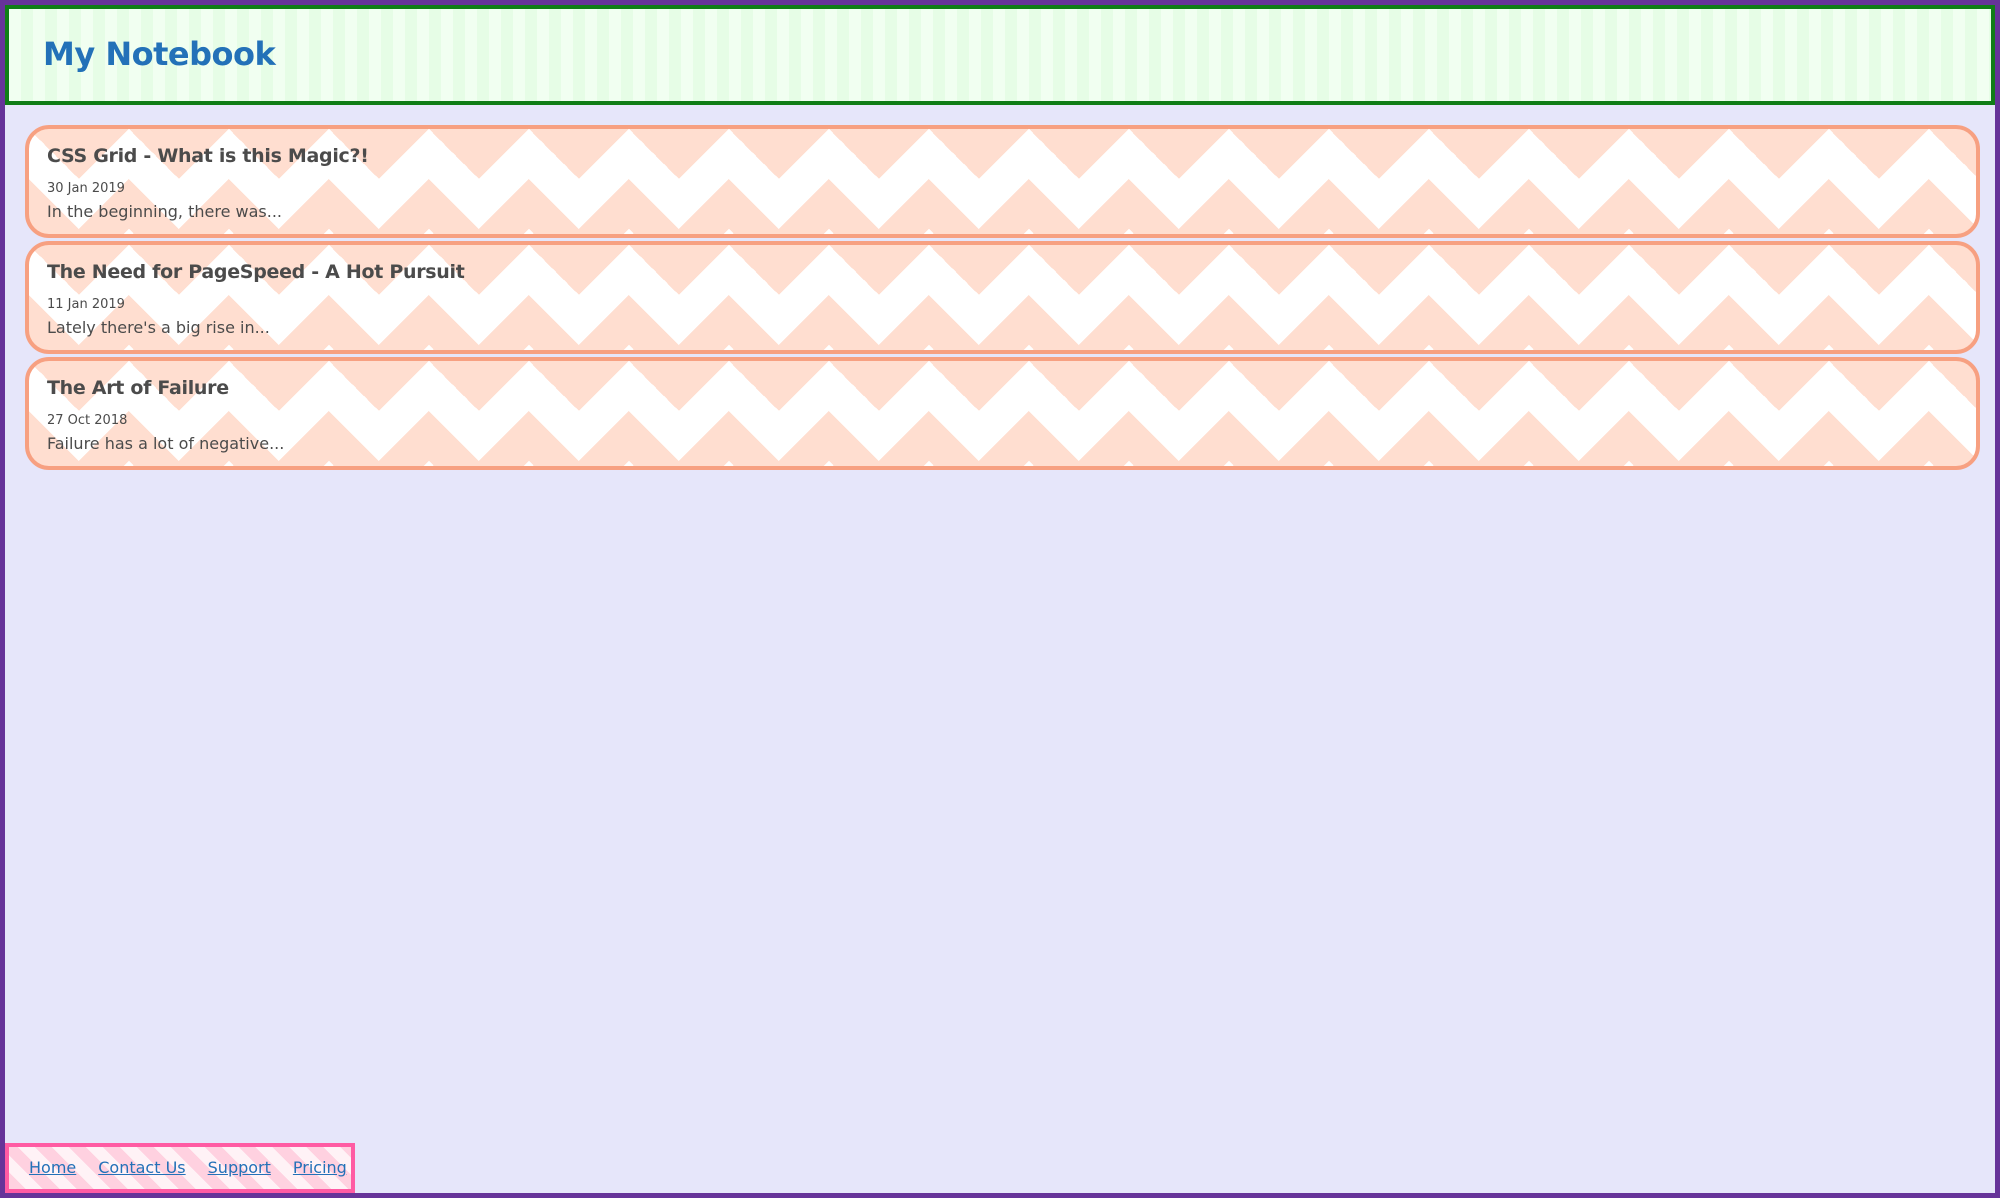 This screenshot has height=1198, width=2000. I want to click on footer-link-pricing: Pricing, so click(320, 1167).